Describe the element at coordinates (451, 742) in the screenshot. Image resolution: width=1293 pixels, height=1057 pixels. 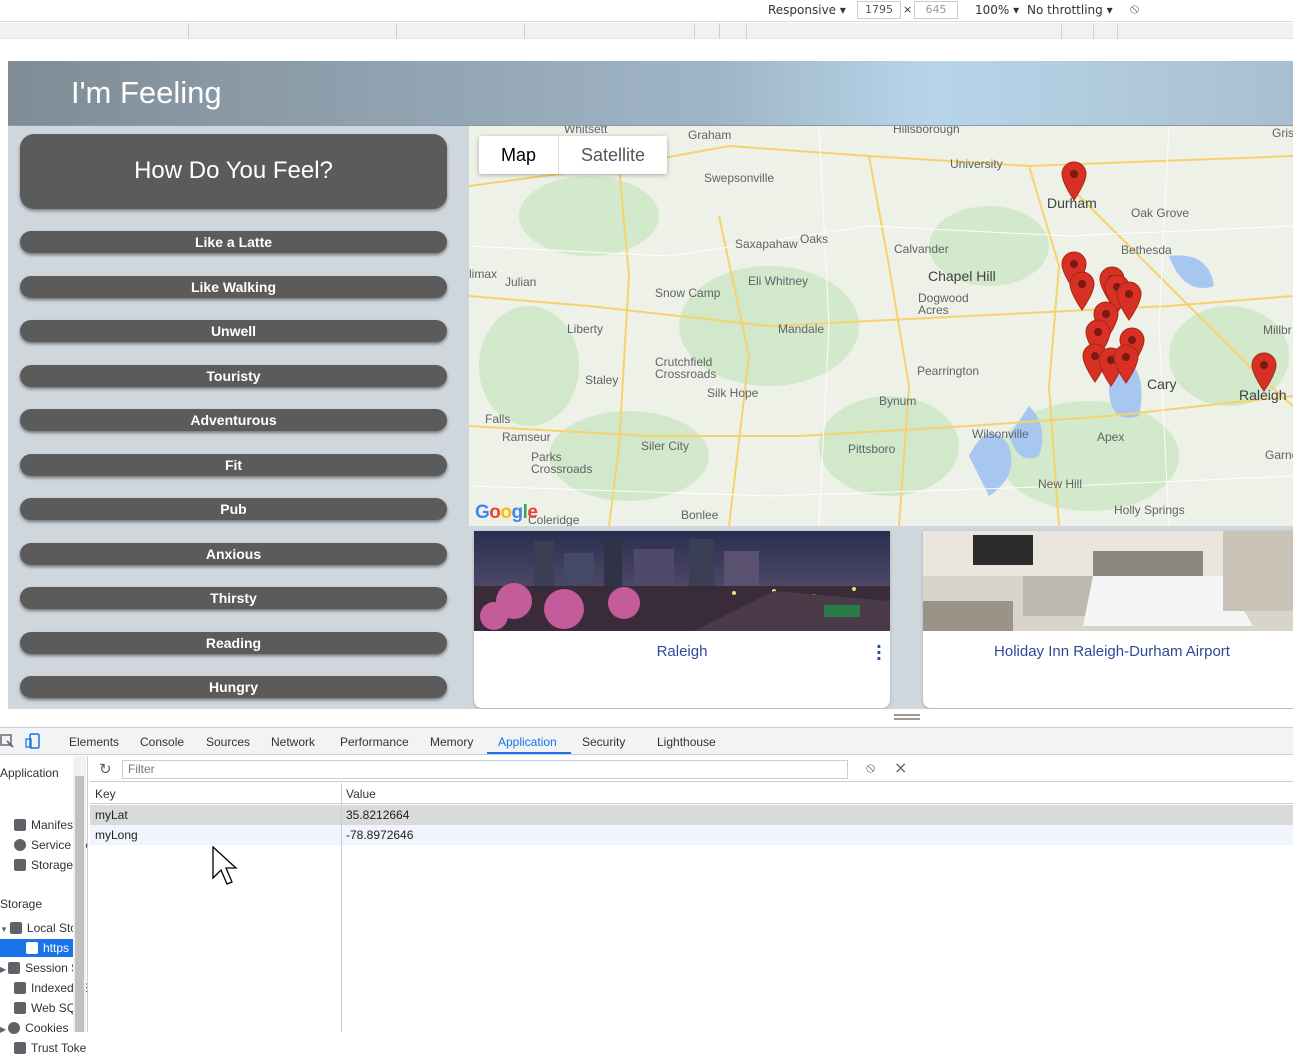
I see `tab-memory: Memory` at that location.